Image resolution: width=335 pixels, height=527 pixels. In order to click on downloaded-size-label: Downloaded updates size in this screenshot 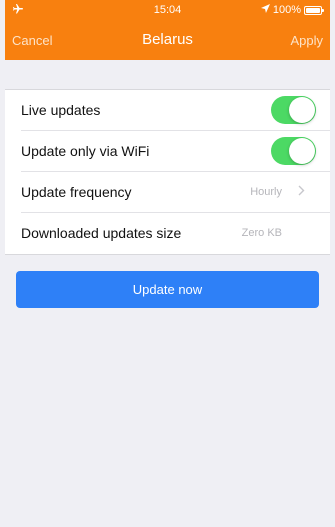, I will do `click(101, 233)`.